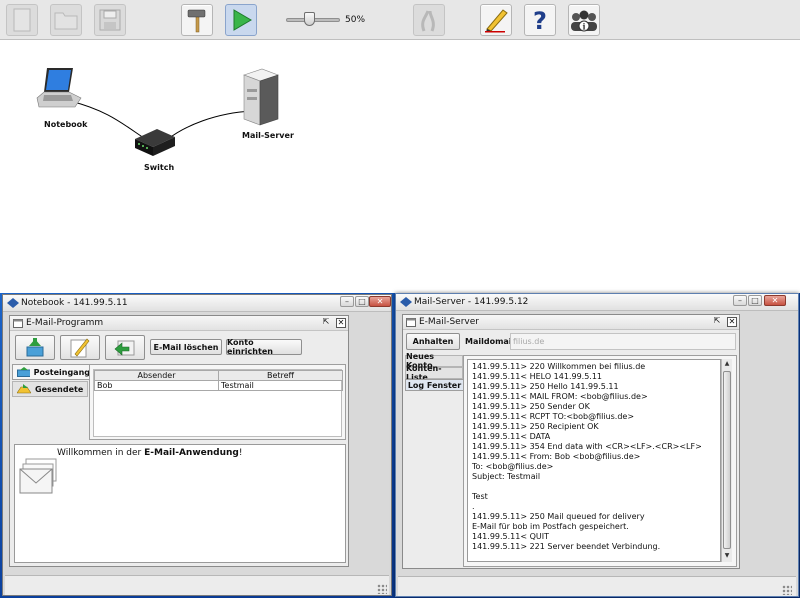 Image resolution: width=800 pixels, height=598 pixels. What do you see at coordinates (597, 302) in the screenshot?
I see `mail-server-window-titlebar: Mail-Server - 141.99.5.12 – □ ✕` at bounding box center [597, 302].